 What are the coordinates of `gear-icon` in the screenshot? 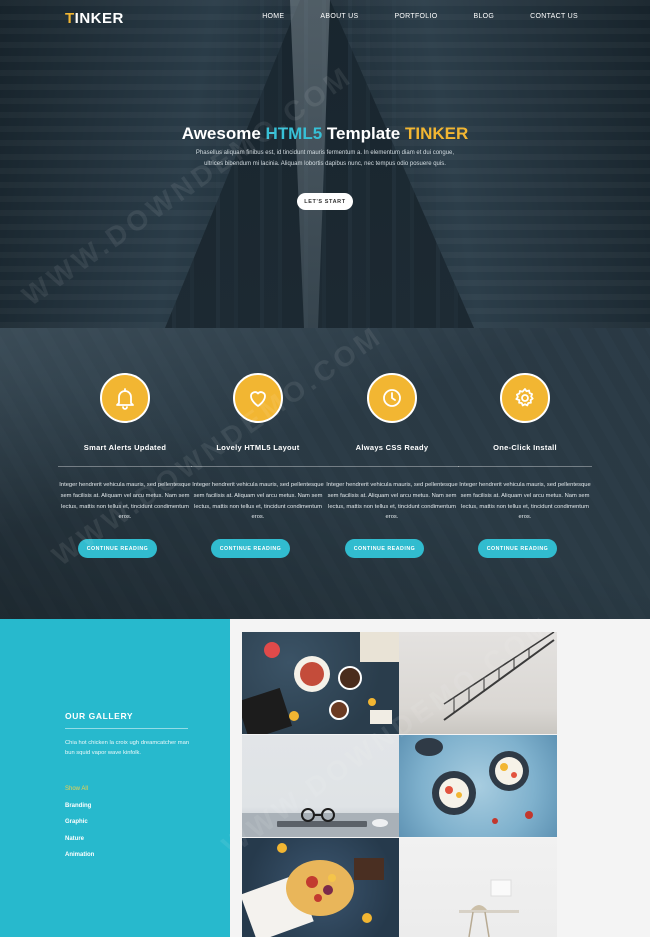 It's located at (525, 398).